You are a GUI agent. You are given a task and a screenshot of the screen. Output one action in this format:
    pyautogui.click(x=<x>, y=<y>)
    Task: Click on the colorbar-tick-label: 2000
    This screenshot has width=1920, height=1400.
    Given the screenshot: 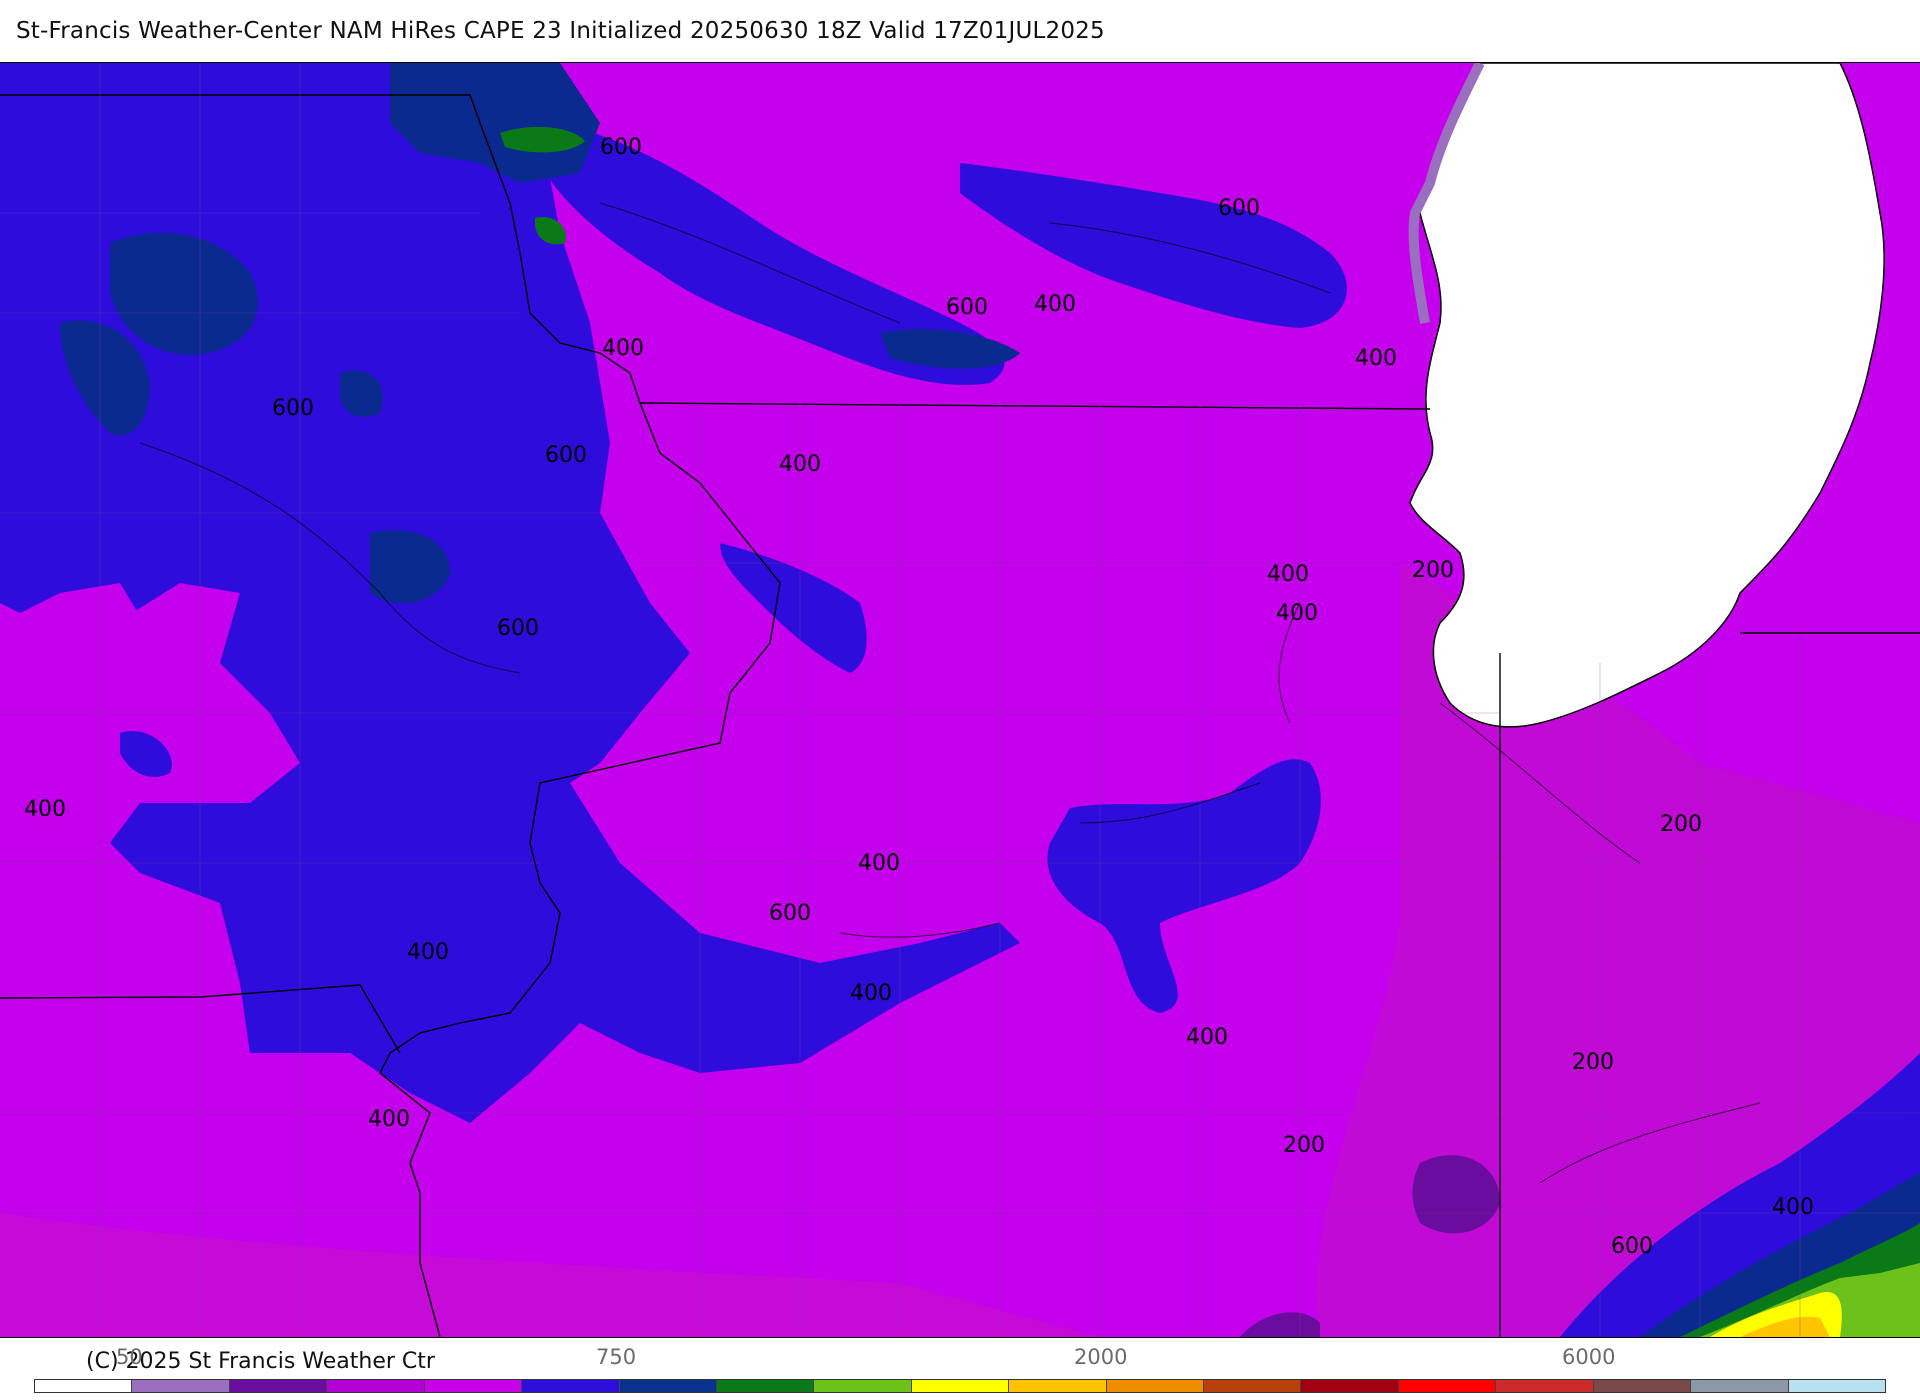 What is the action you would take?
    pyautogui.click(x=1101, y=1357)
    